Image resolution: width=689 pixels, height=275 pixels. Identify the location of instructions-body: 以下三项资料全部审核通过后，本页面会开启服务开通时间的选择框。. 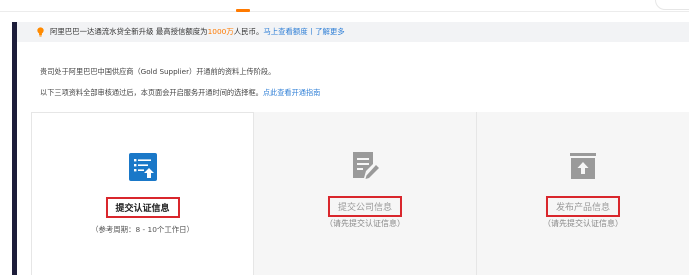
(151, 92).